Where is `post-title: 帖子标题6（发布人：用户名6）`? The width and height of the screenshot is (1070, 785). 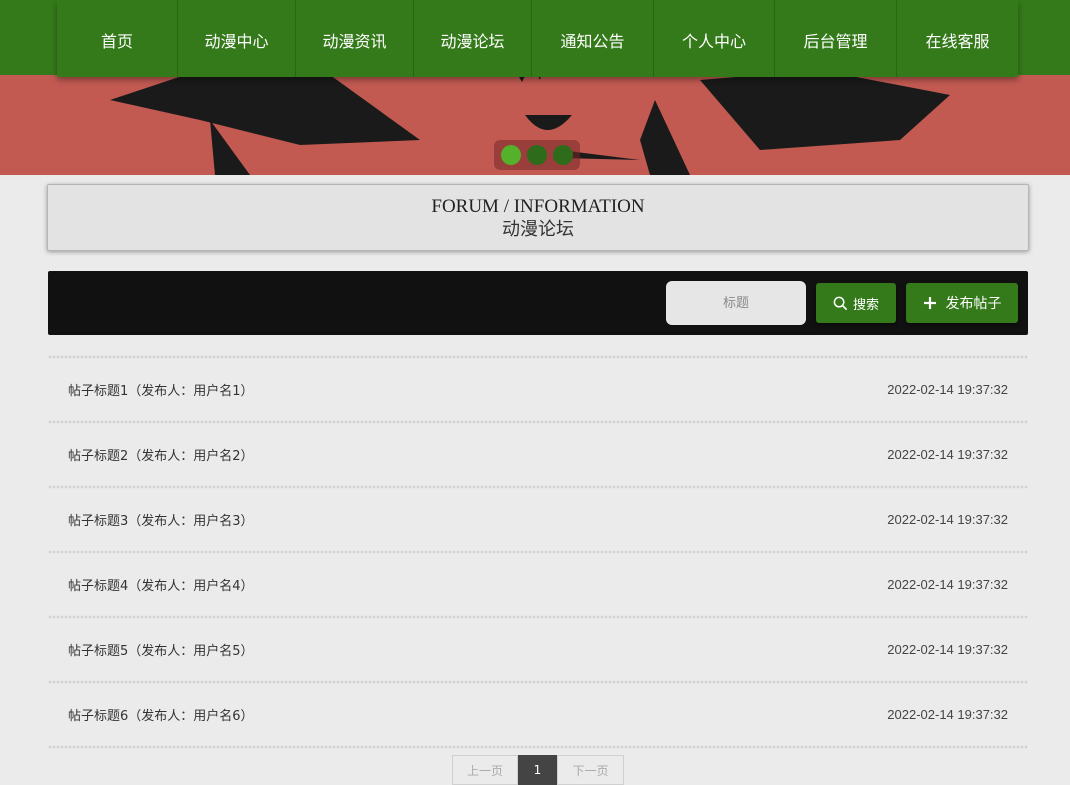 post-title: 帖子标题6（发布人：用户名6） is located at coordinates (161, 714).